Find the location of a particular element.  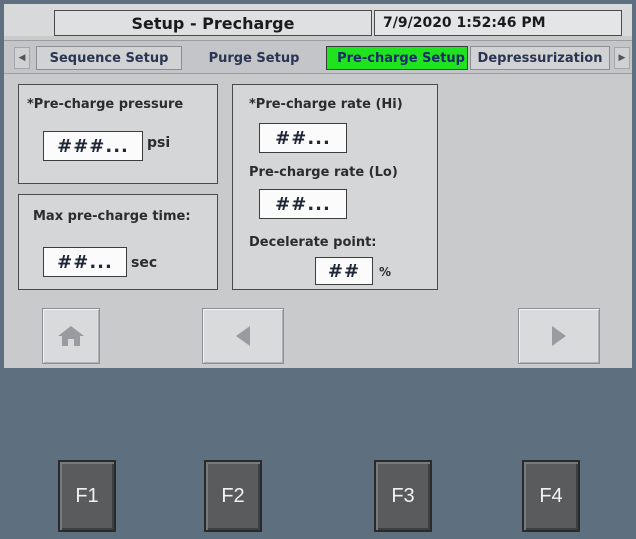

triangle-right-icon is located at coordinates (559, 336).